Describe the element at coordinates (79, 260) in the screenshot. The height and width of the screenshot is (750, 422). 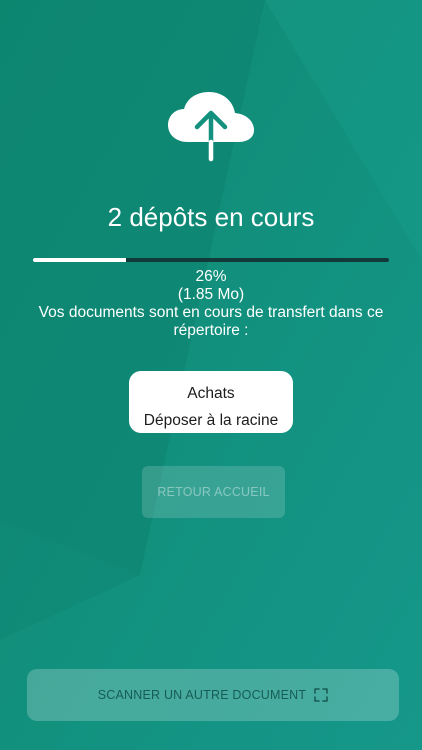
I see `upload-progress-fill` at that location.